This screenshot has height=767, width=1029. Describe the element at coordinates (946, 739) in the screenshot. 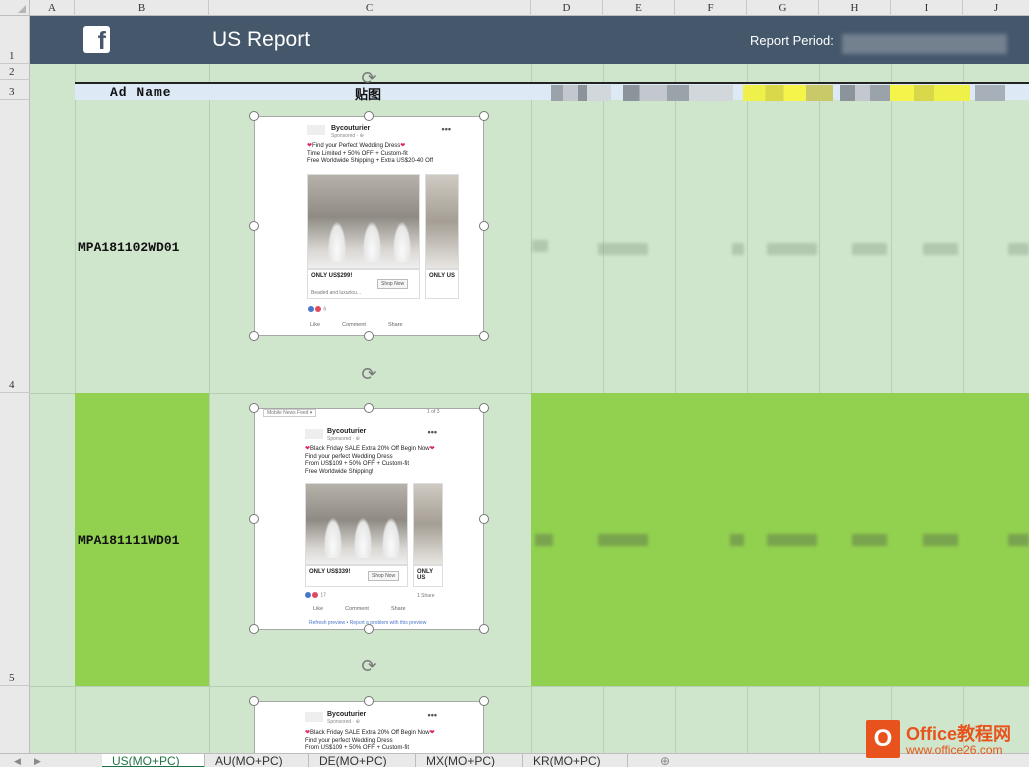

I see `site-watermark: O Office教程网 www.office26.com` at that location.